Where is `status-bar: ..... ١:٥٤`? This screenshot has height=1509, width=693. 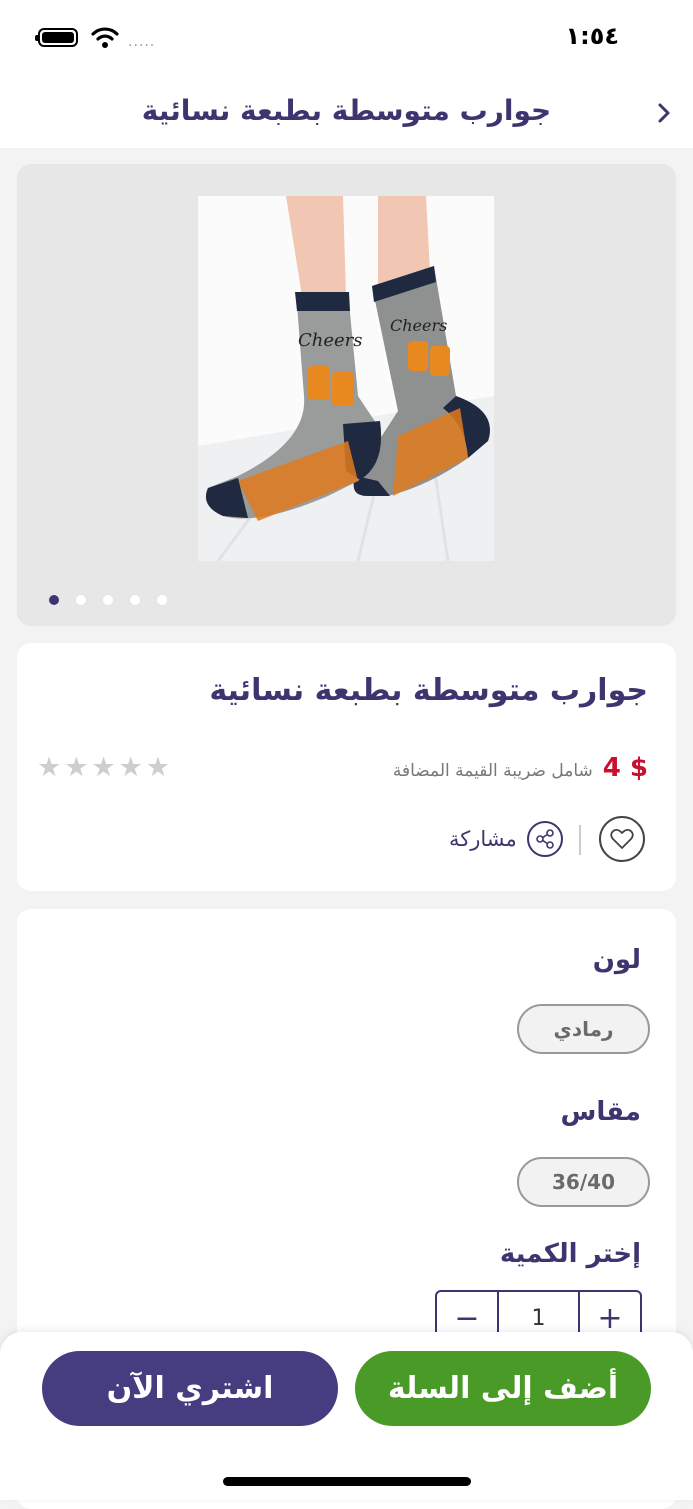
status-bar: ..... ١:٥٤ is located at coordinates (346, 39).